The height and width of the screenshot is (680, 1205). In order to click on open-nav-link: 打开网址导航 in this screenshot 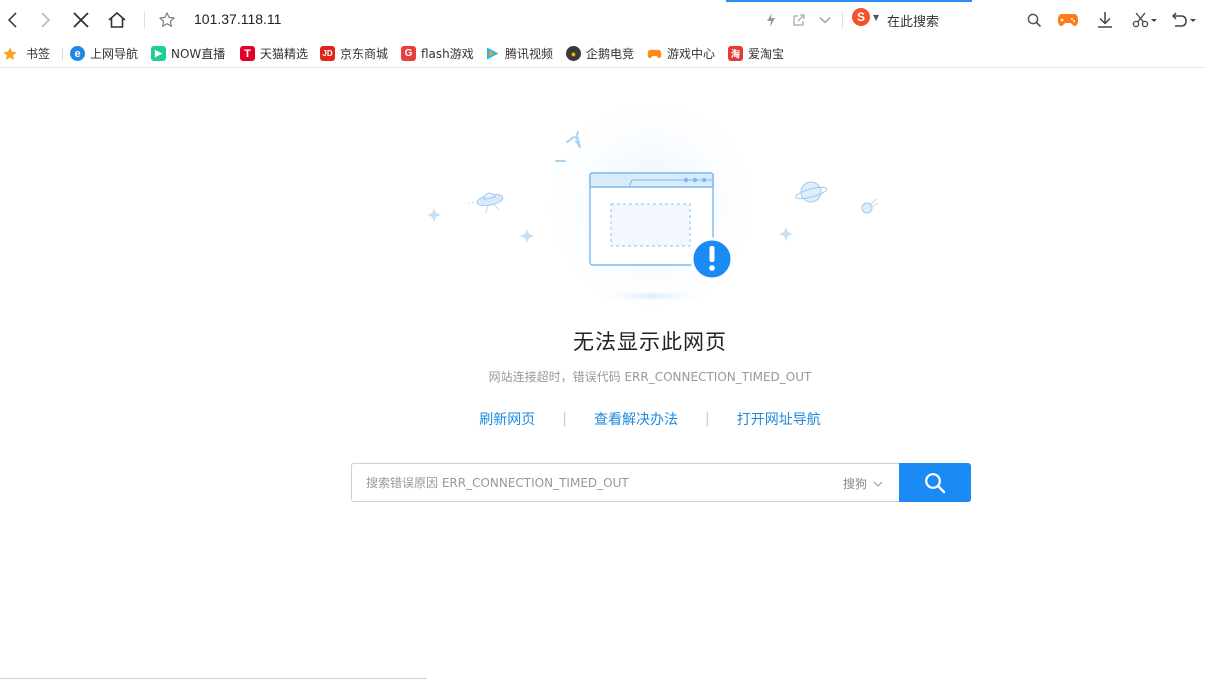, I will do `click(779, 419)`.